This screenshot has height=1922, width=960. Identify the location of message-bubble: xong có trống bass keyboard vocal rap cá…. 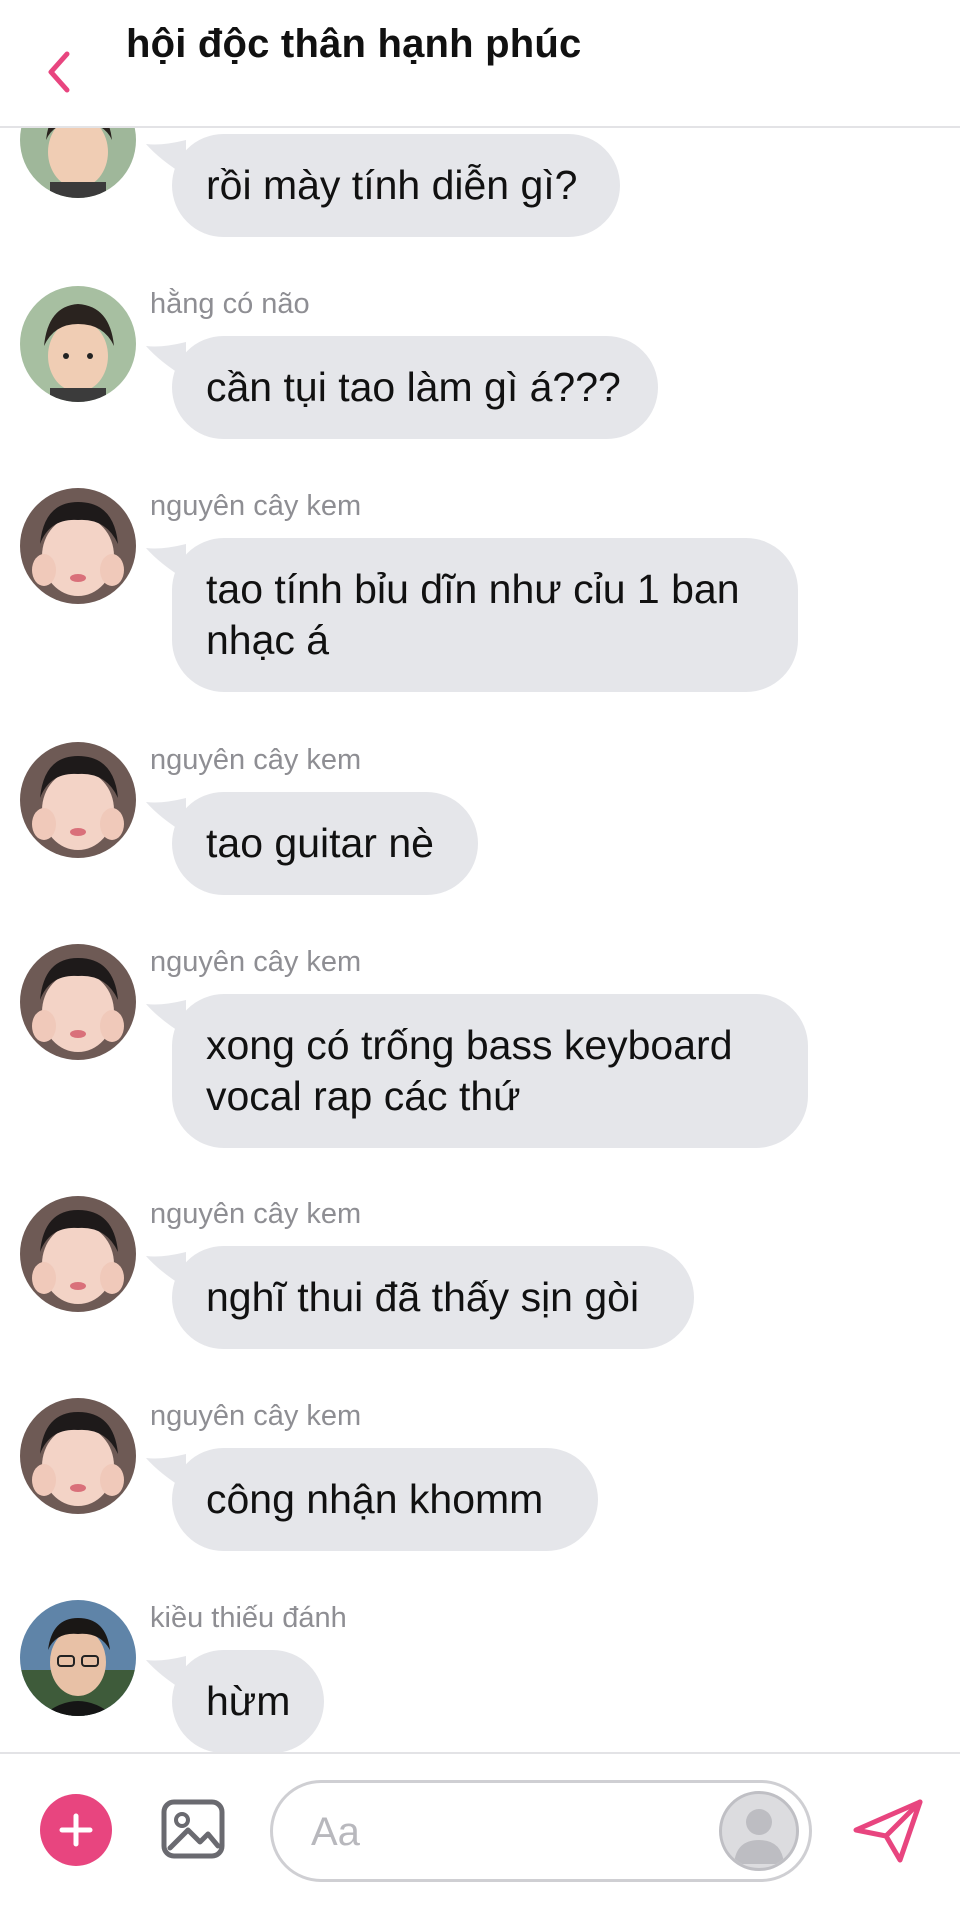
(477, 1071).